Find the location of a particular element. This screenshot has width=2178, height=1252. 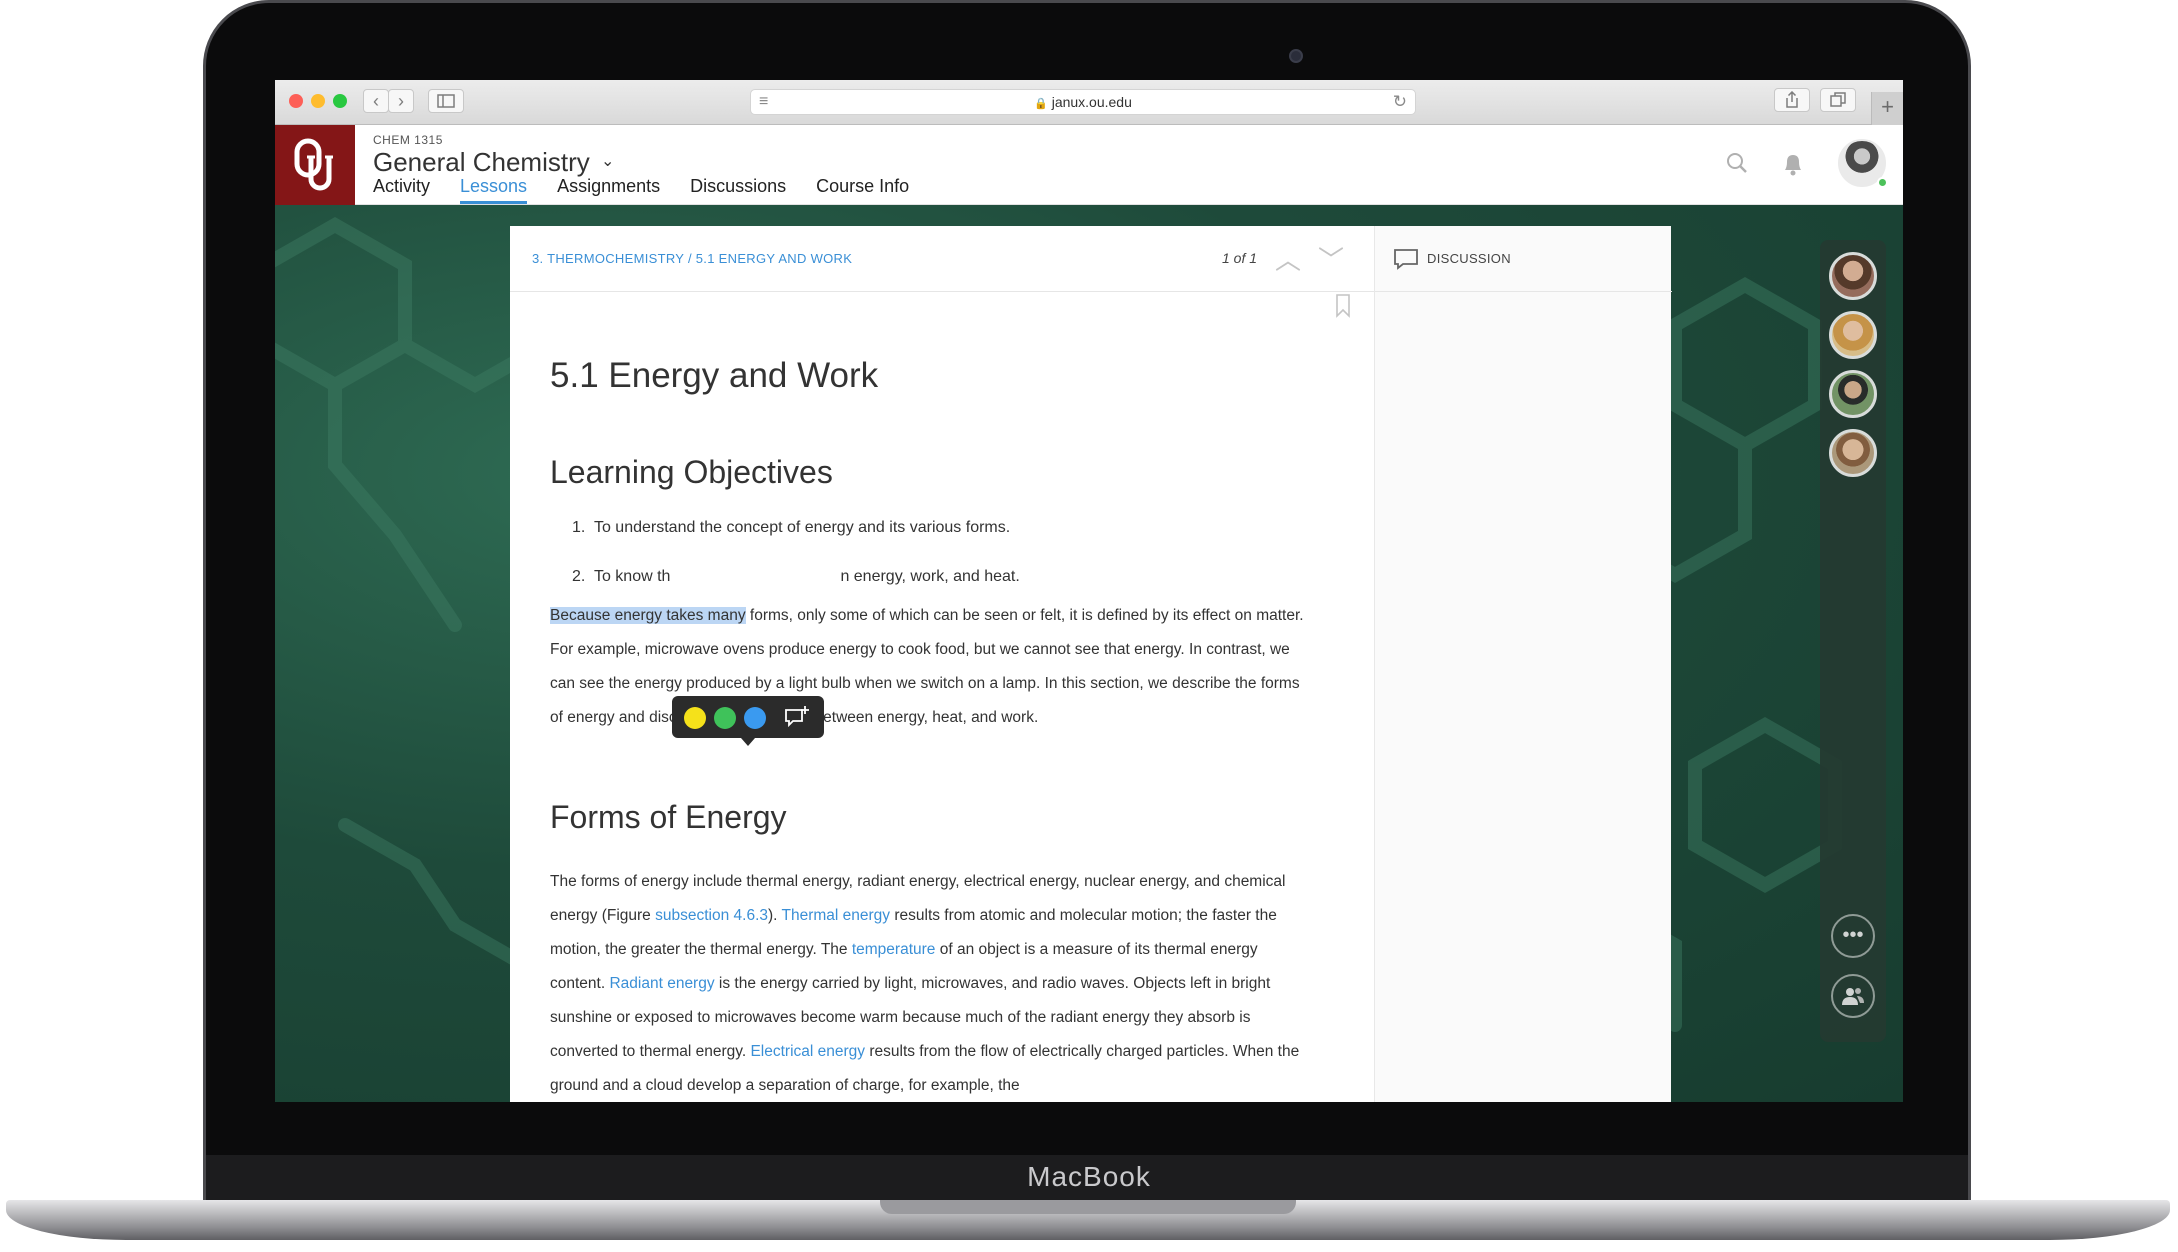

share-icon is located at coordinates (1792, 99).